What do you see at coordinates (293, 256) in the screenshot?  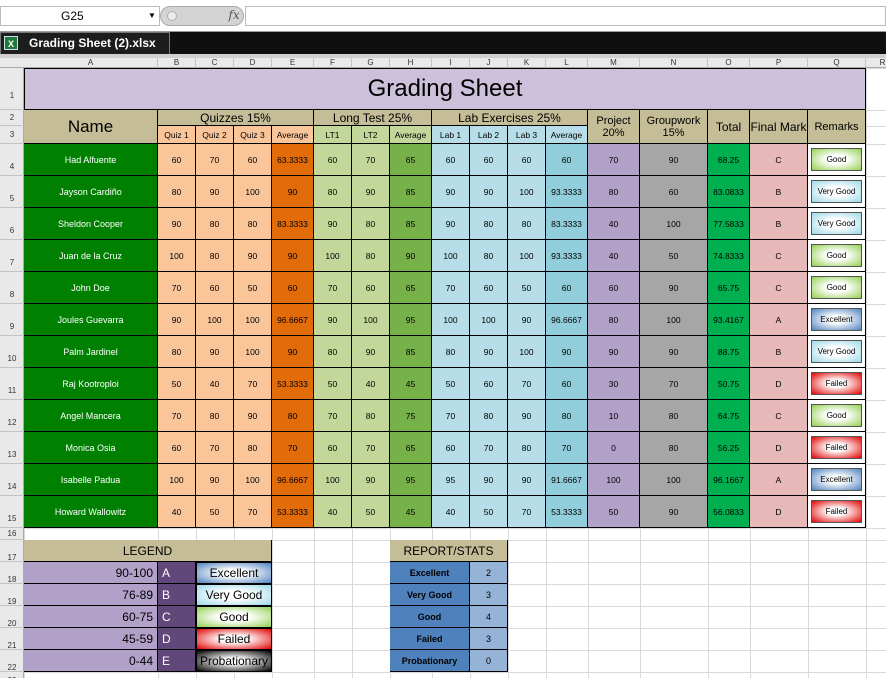 I see `grade-cell-qavg: 90` at bounding box center [293, 256].